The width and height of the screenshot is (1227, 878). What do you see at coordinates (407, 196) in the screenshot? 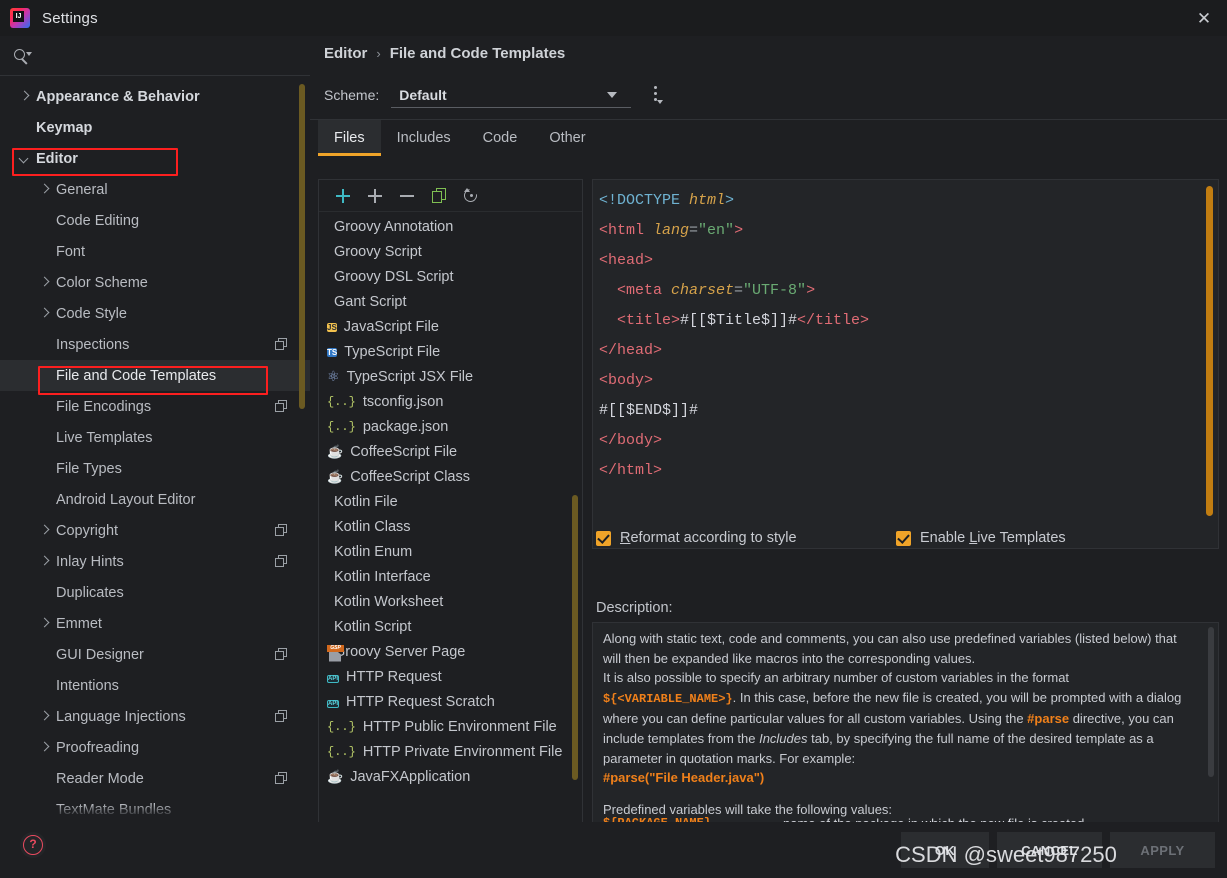
I see `remove-button` at bounding box center [407, 196].